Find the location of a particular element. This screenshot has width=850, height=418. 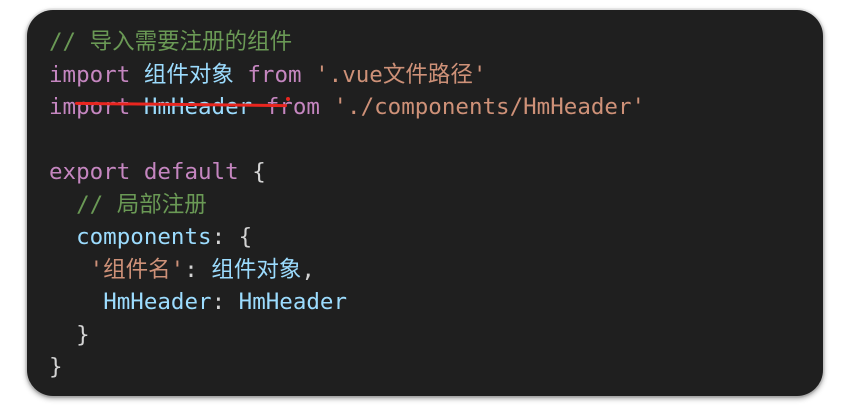

code-line-1: // 导入需要注册的组件 is located at coordinates (347, 42).